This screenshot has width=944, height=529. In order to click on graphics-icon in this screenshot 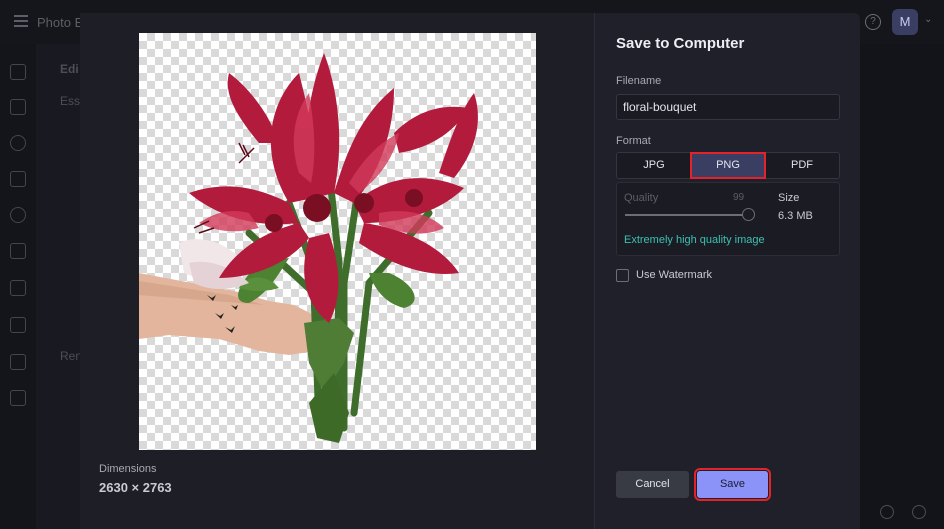, I will do `click(18, 398)`.